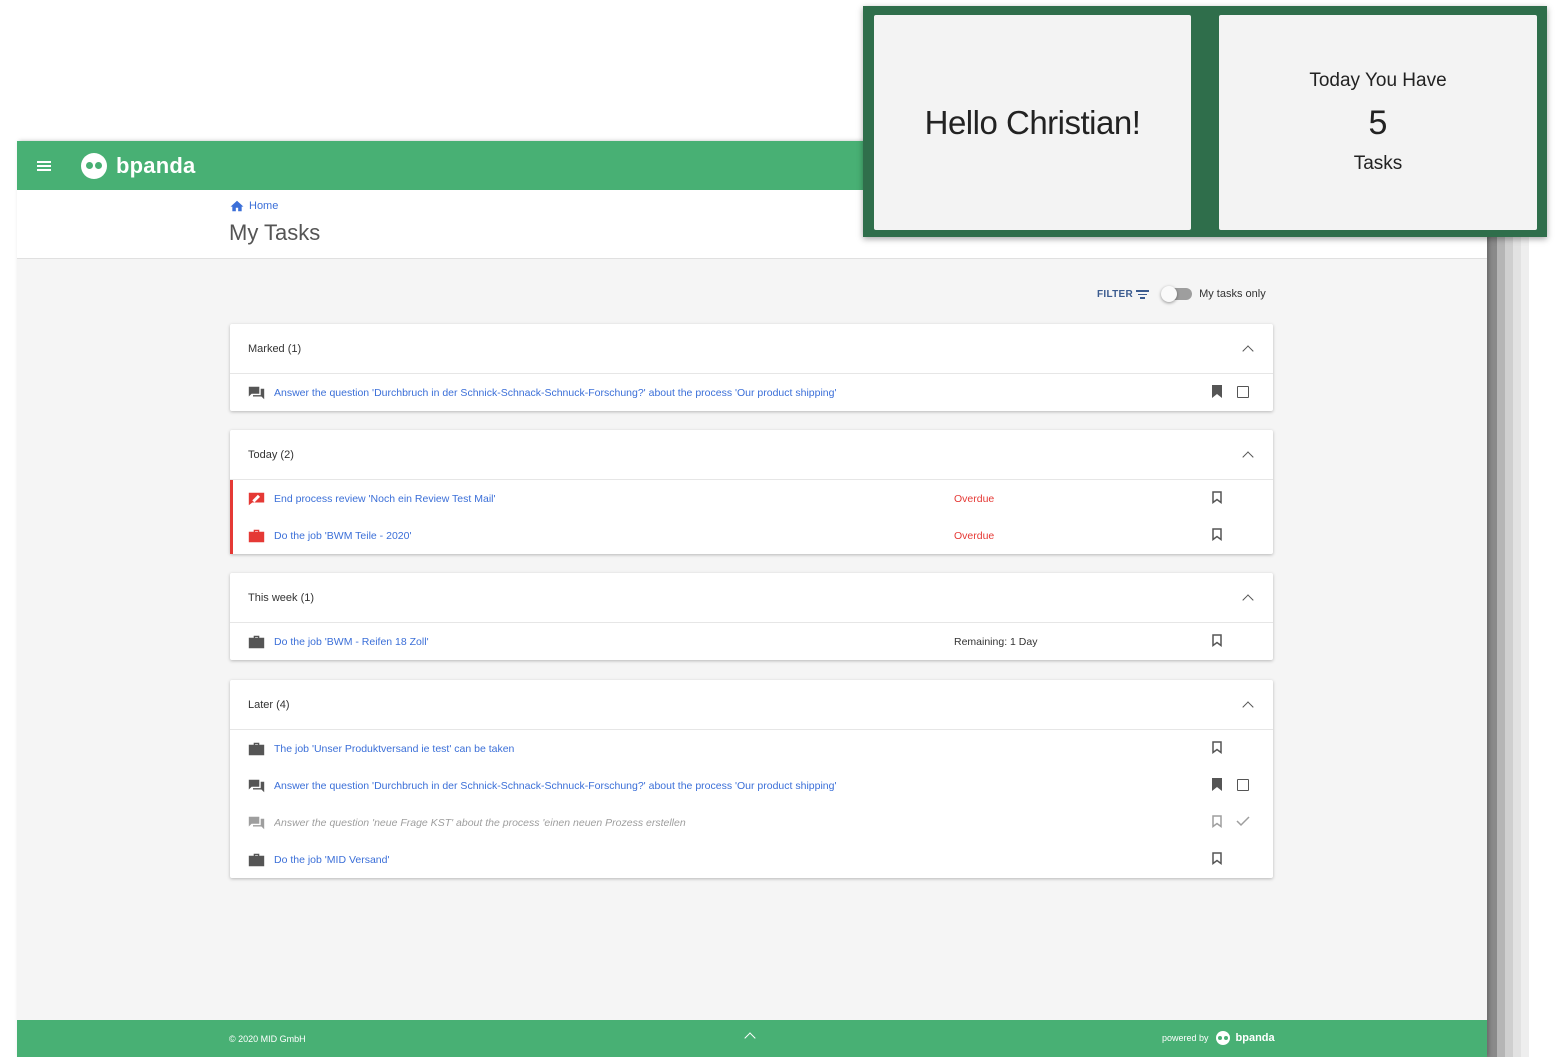 This screenshot has height=1057, width=1562. Describe the element at coordinates (1255, 1038) in the screenshot. I see `footer-brand: bpanda` at that location.